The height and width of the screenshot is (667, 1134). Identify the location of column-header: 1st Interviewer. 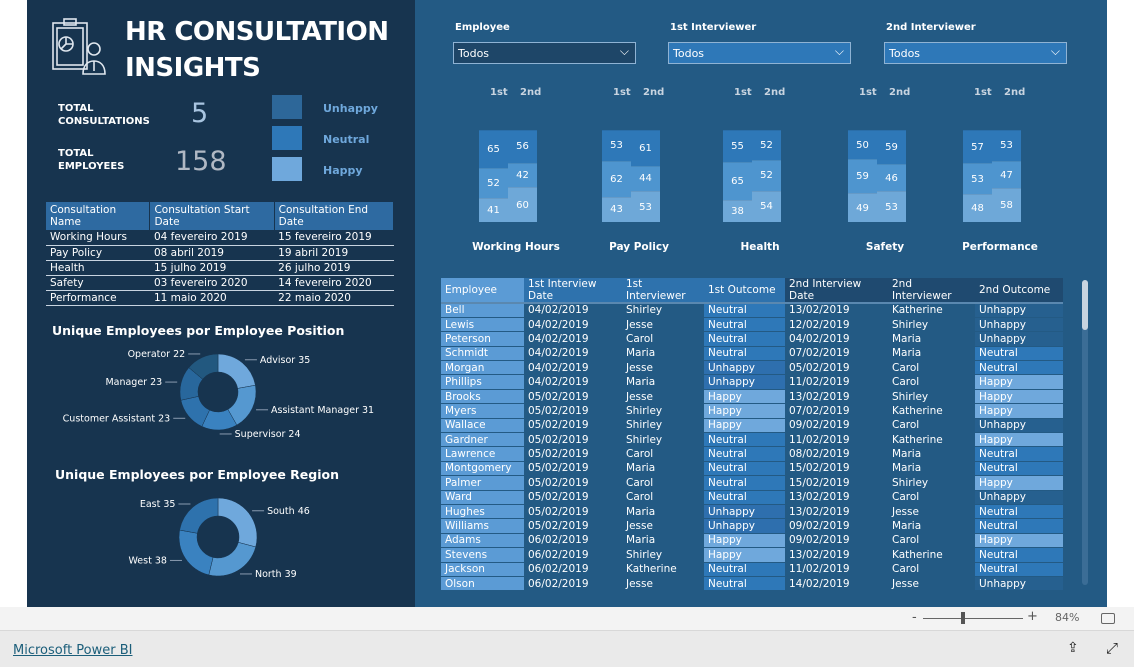
(663, 291).